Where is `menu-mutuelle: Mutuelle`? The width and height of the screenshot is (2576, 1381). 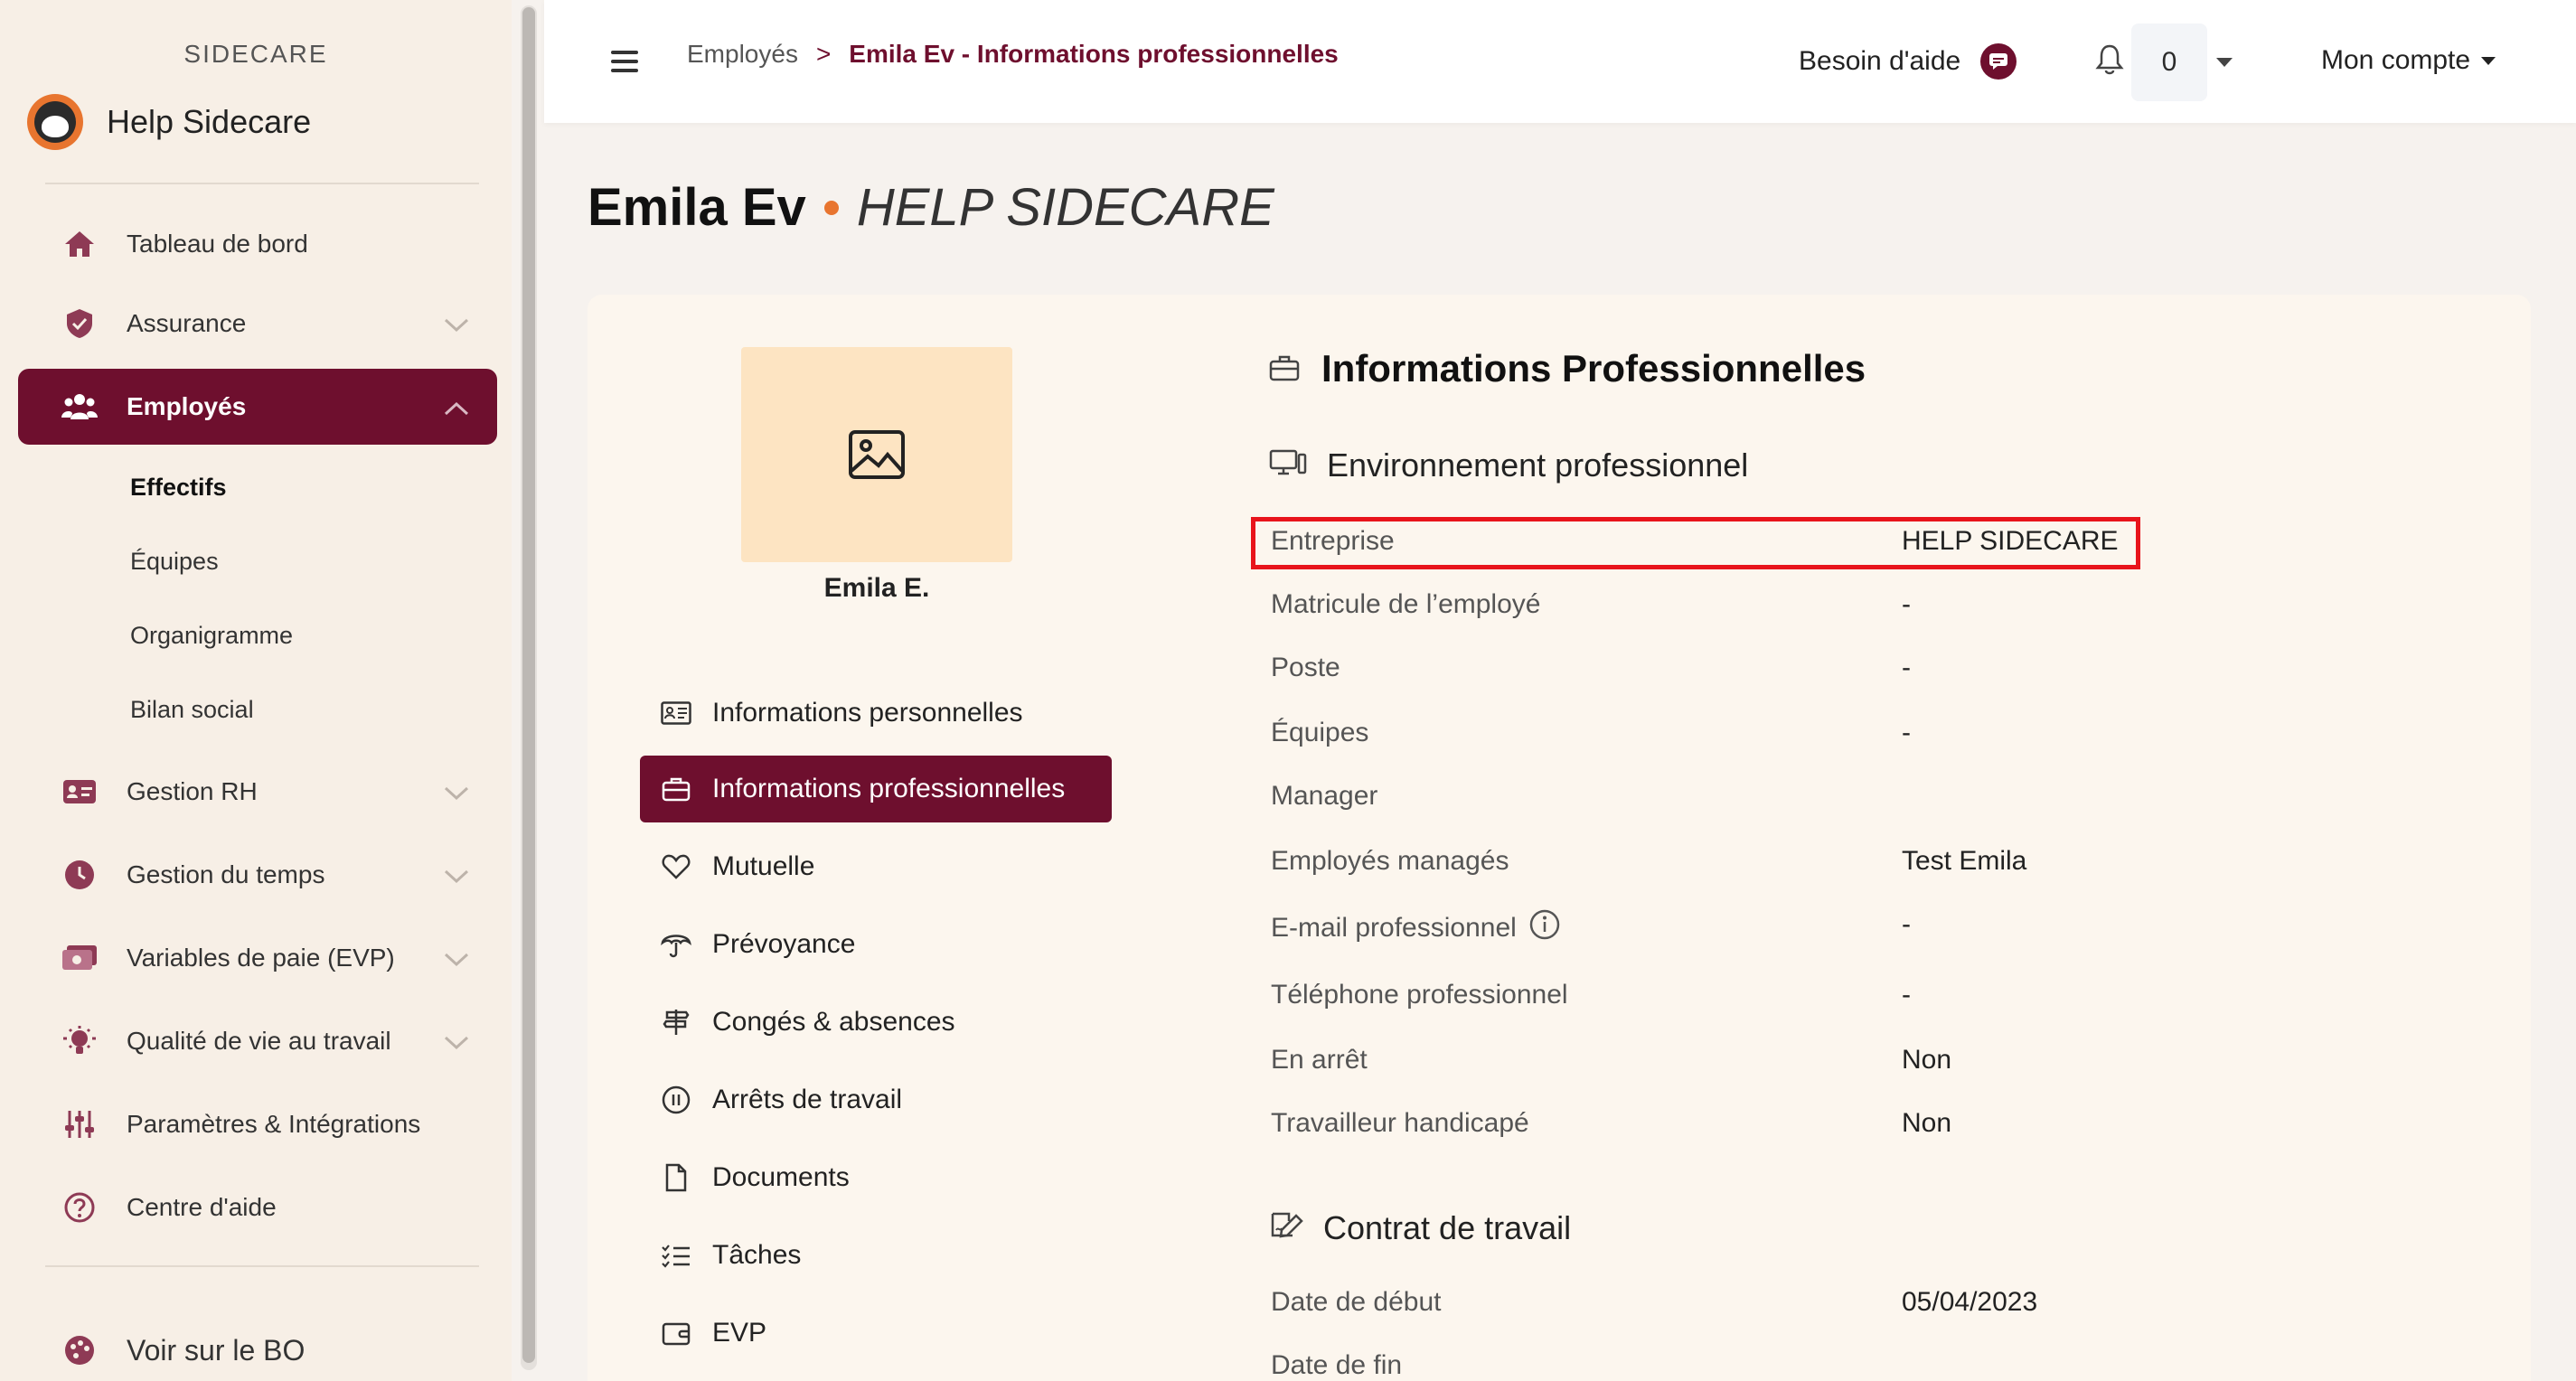
menu-mutuelle: Mutuelle is located at coordinates (876, 866).